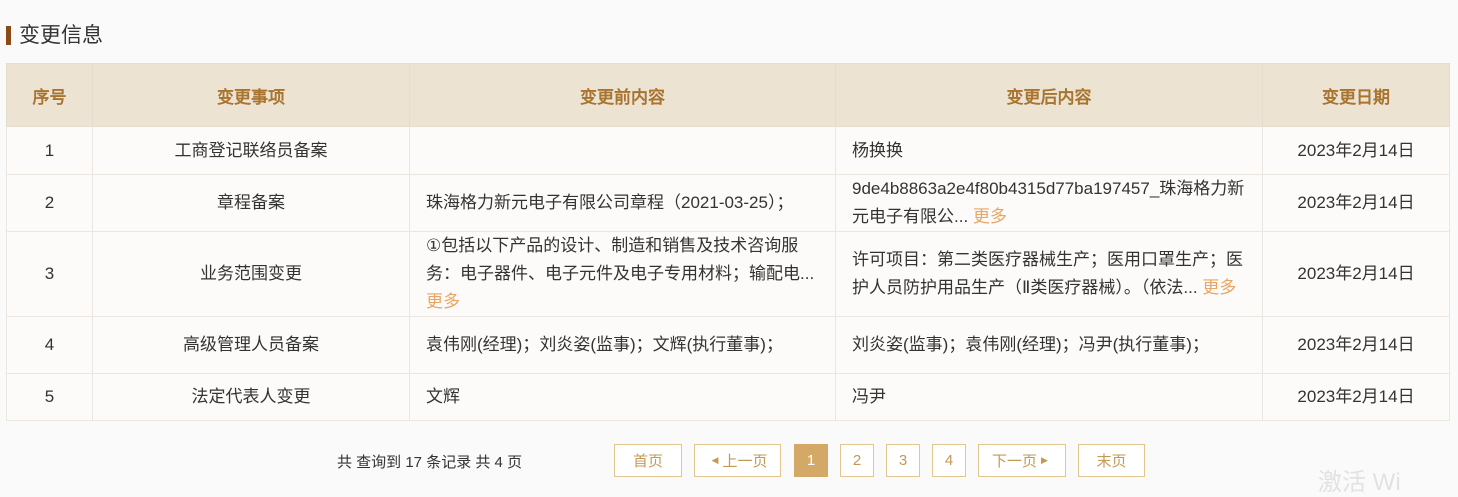  I want to click on page-button-2: 2, so click(857, 460).